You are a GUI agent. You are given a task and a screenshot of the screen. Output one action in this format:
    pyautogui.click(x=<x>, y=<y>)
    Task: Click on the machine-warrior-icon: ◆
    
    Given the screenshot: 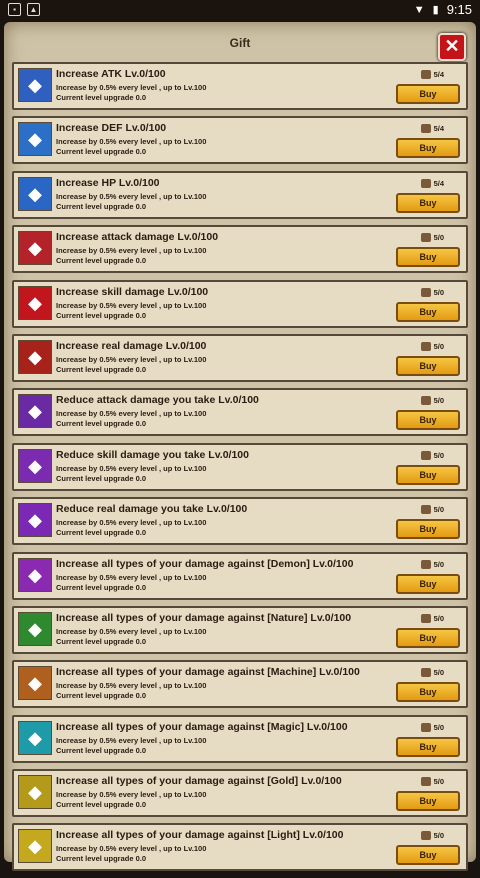 What is the action you would take?
    pyautogui.click(x=35, y=683)
    